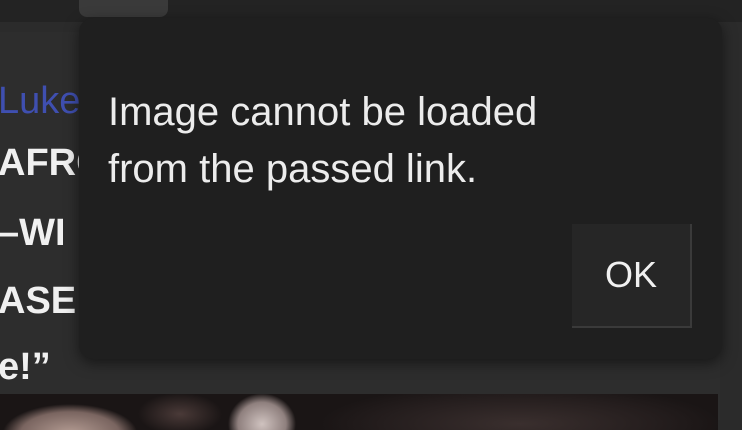  What do you see at coordinates (38, 301) in the screenshot?
I see `headline-line-3: ASE` at bounding box center [38, 301].